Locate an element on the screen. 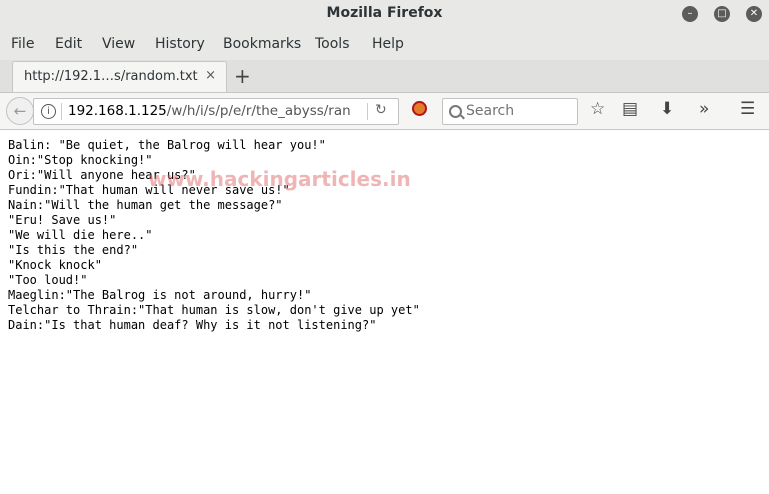 This screenshot has width=769, height=494. reload-separator is located at coordinates (367, 111).